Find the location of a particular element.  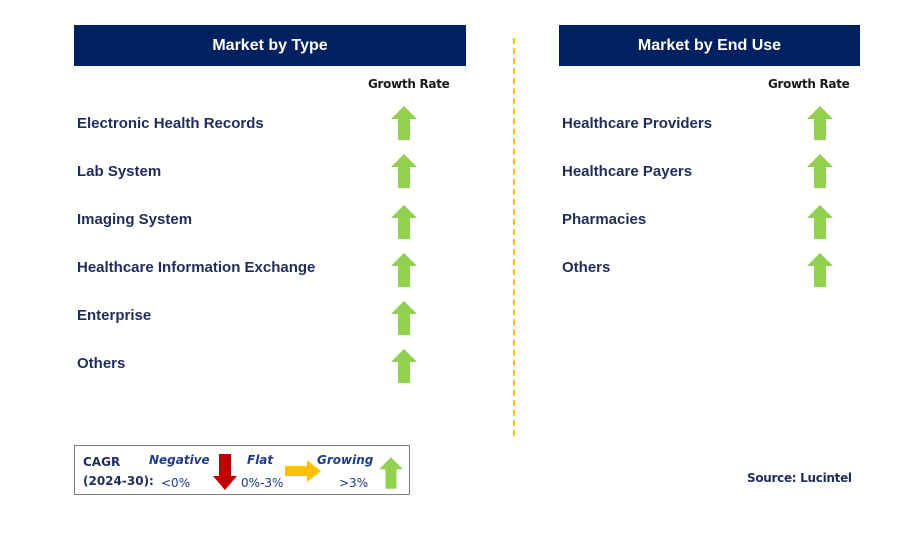

panel-divider is located at coordinates (514, 237).